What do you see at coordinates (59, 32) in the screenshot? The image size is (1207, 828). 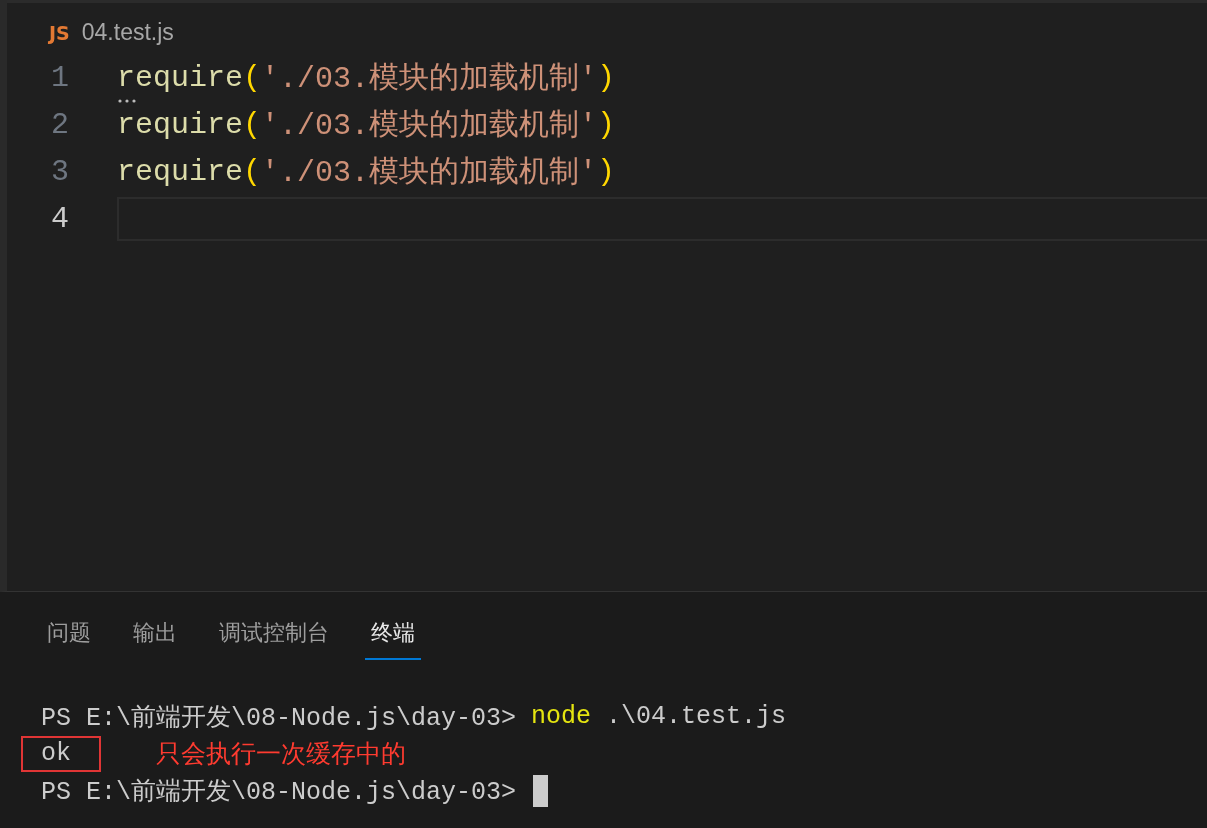 I see `js-file-icon: JS` at bounding box center [59, 32].